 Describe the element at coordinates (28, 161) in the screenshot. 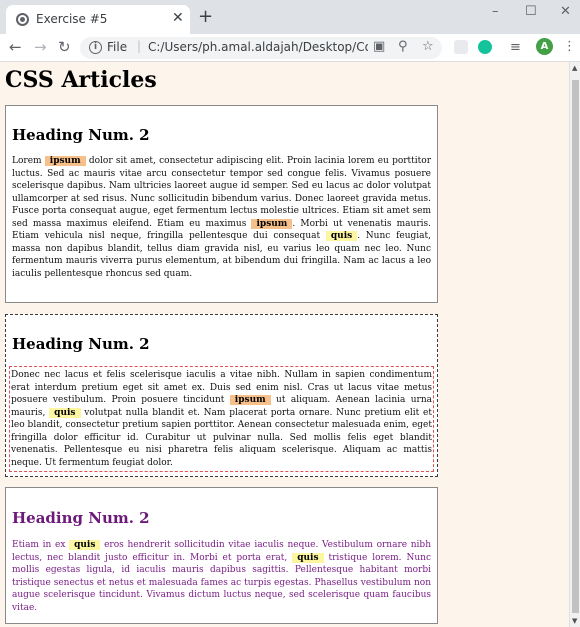

I see `text-segment: Lorem` at that location.